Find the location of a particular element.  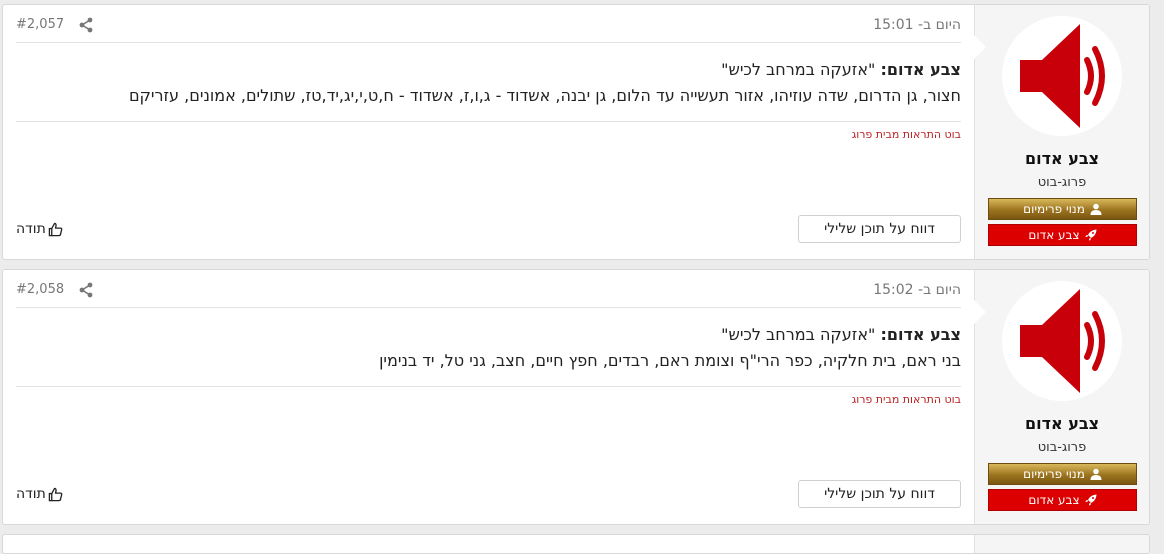

post-number: #2,058 is located at coordinates (40, 289).